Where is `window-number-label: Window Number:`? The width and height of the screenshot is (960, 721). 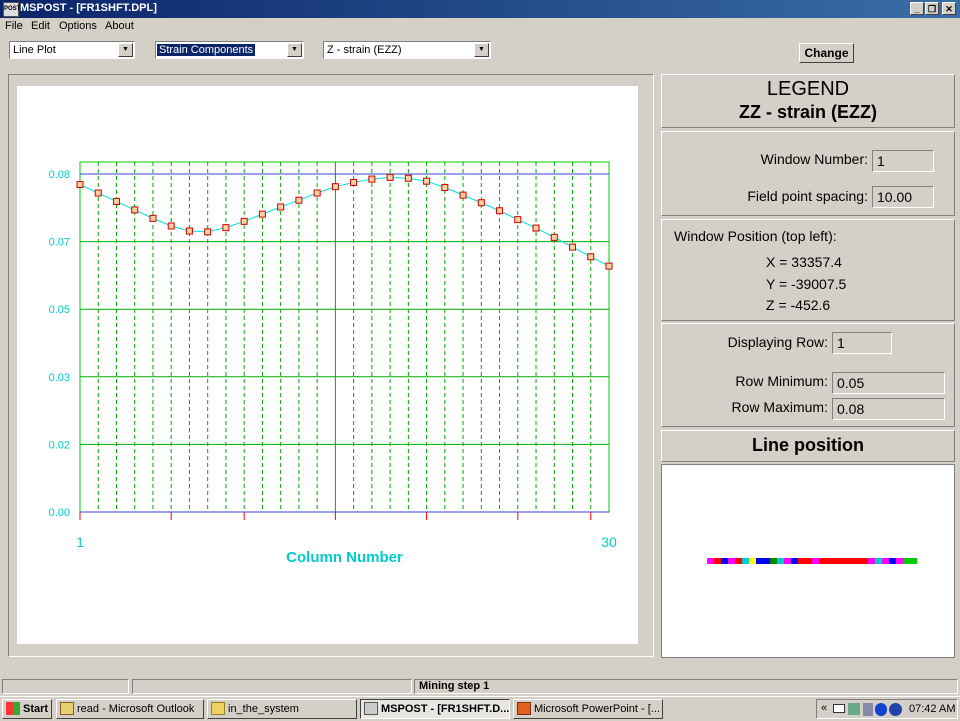 window-number-label: Window Number: is located at coordinates (814, 159).